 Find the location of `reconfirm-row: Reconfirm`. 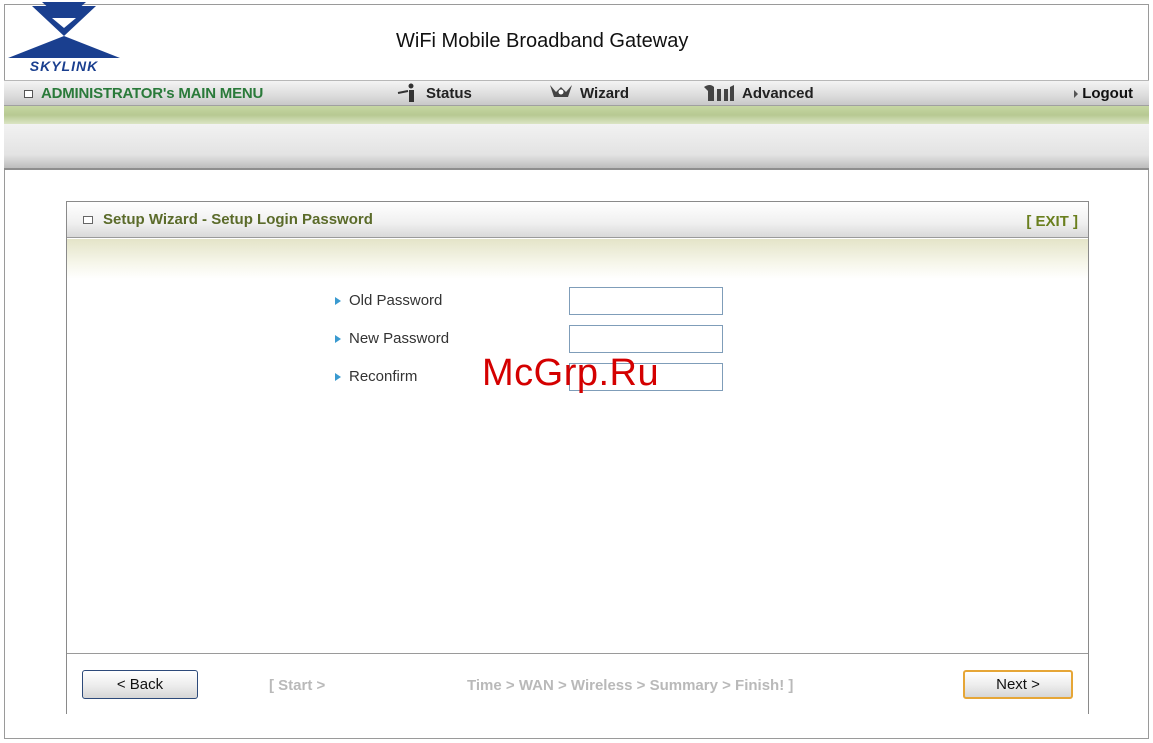

reconfirm-row: Reconfirm is located at coordinates (529, 377).